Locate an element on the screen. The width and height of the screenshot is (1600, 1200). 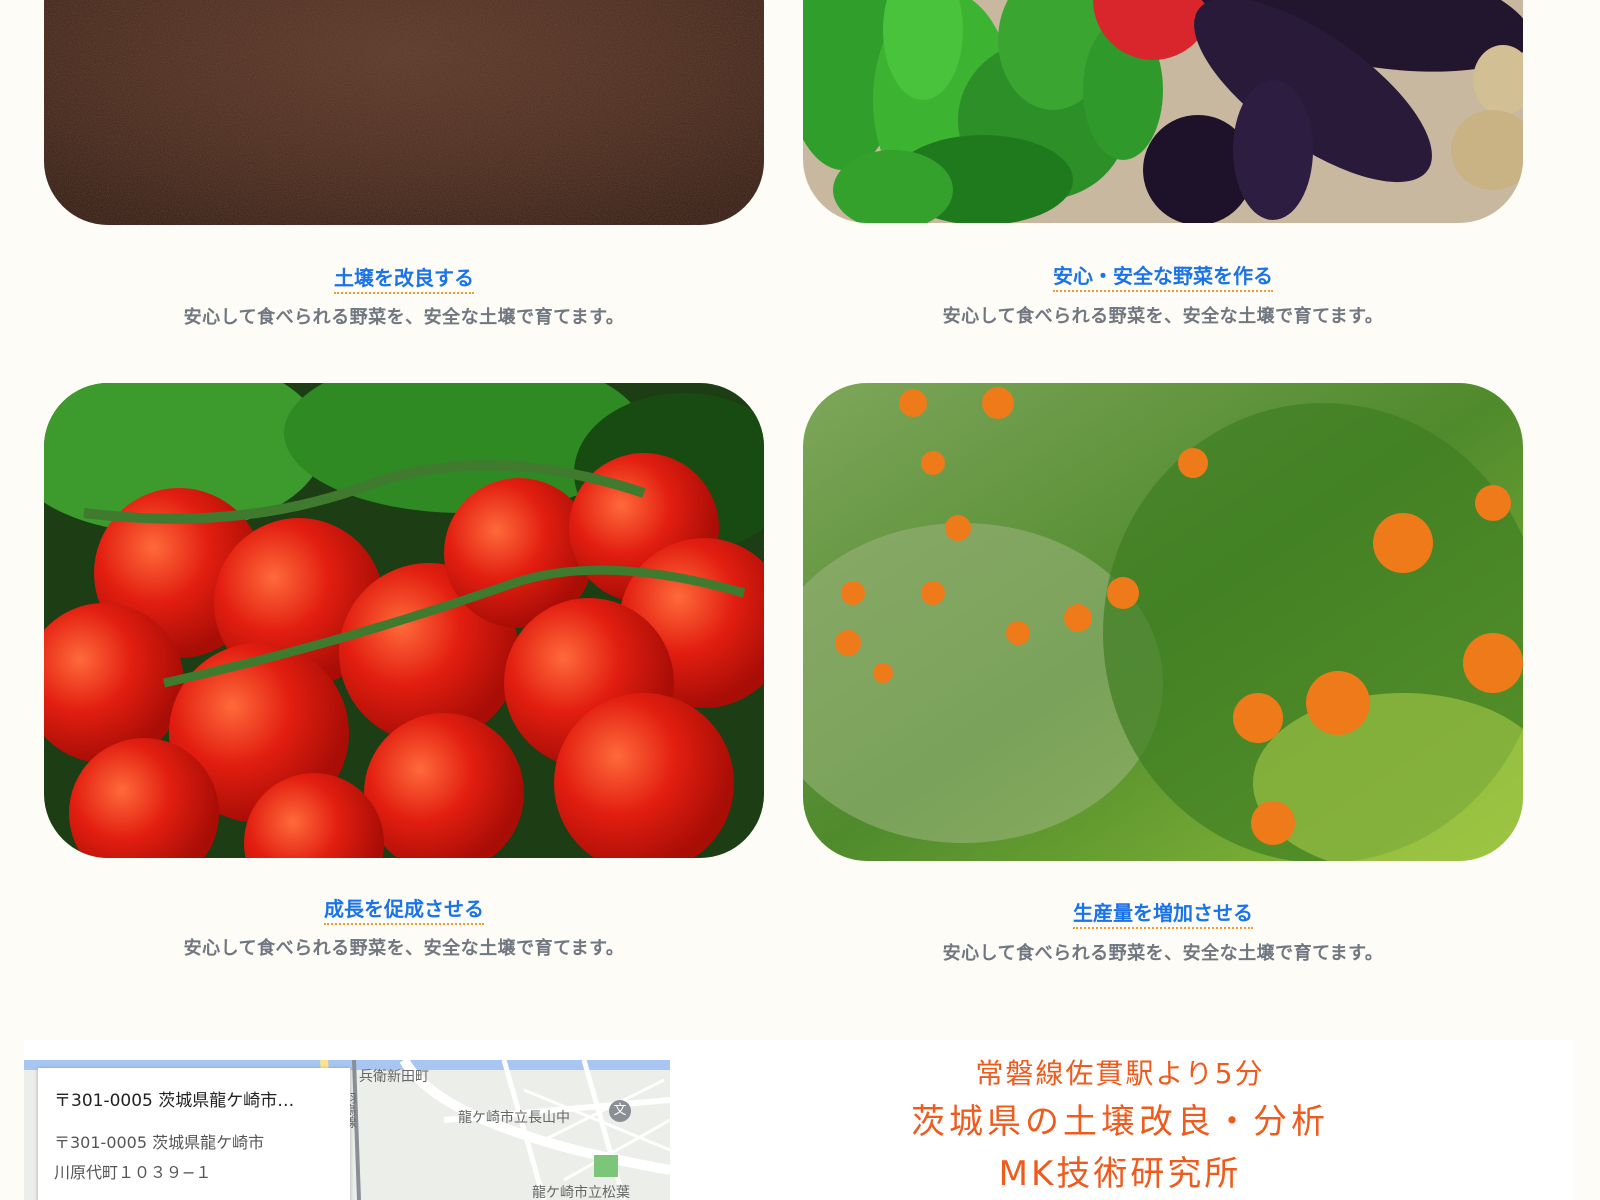
feature-card-vegetables: 安心・安全な野菜を作る 安心して食べられる野菜を、安全な土壌で育てます。 is located at coordinates (1163, 170).